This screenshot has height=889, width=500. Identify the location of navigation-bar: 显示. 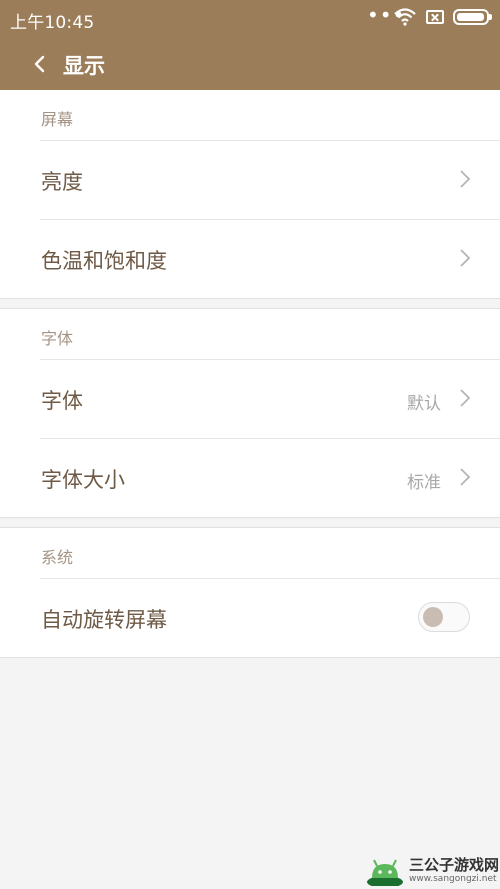
(250, 64).